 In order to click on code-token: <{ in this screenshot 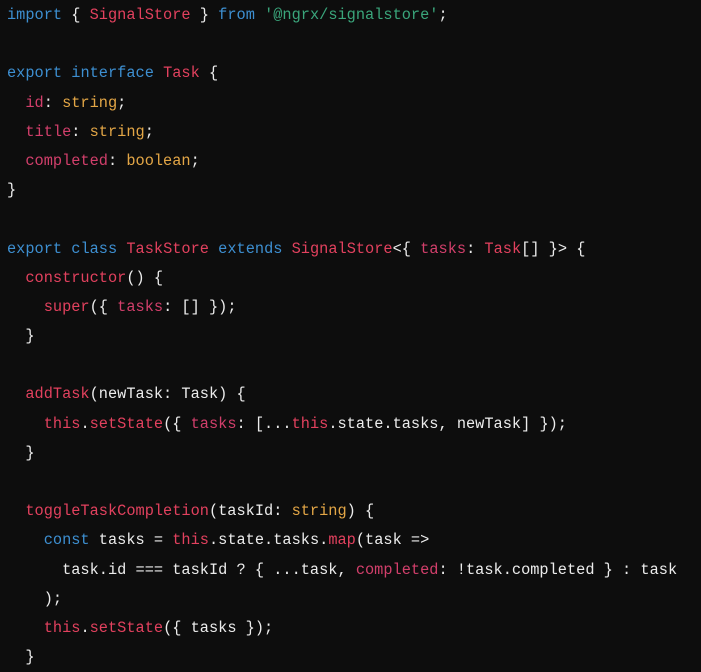, I will do `click(406, 248)`.